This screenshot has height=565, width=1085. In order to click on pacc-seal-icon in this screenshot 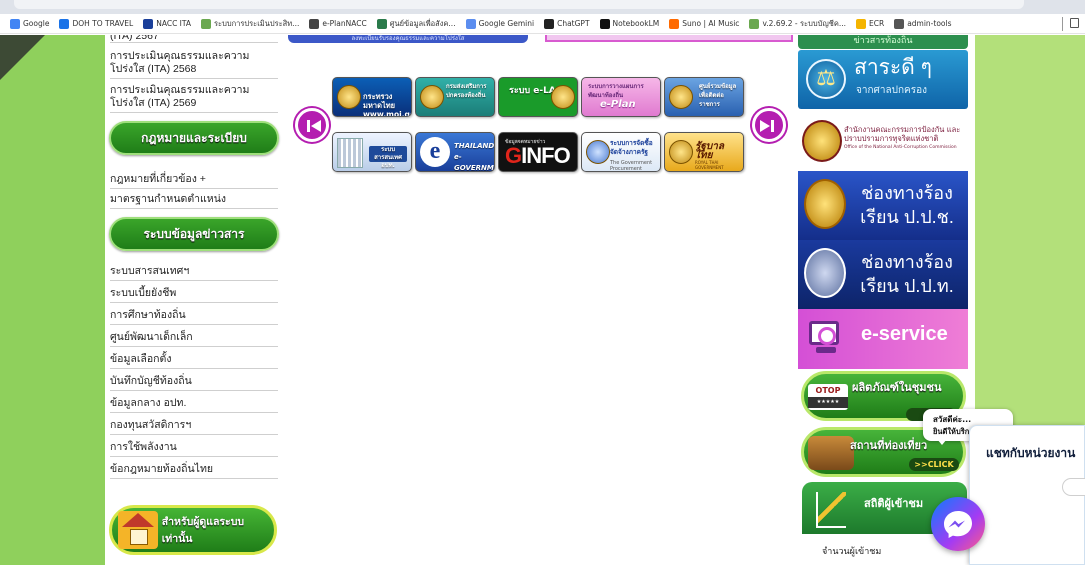, I will do `click(825, 273)`.